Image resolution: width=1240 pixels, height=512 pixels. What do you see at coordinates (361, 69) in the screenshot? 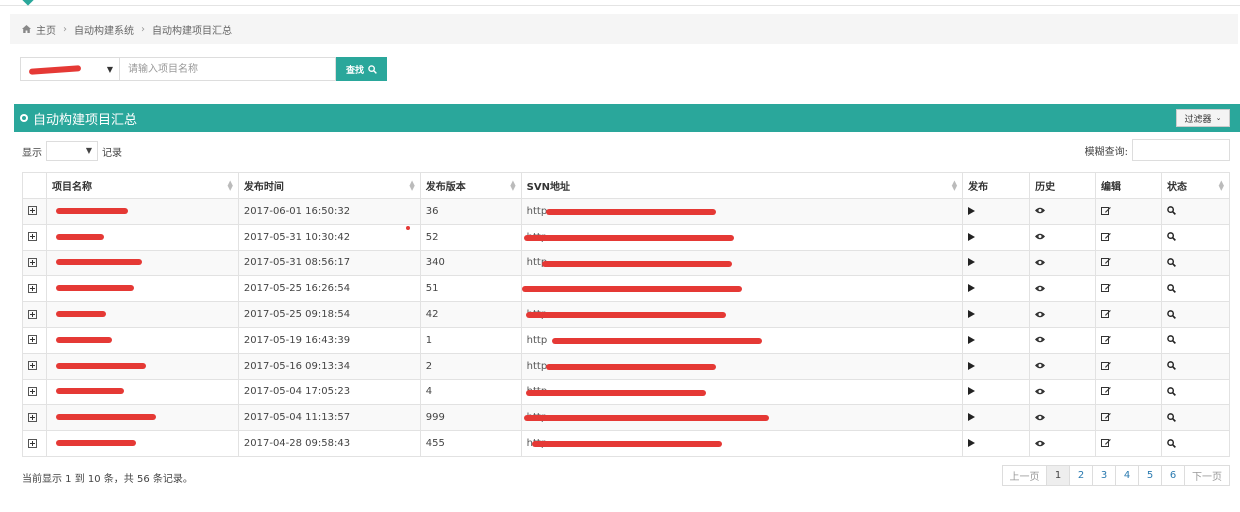
I see `search-button: 查找` at bounding box center [361, 69].